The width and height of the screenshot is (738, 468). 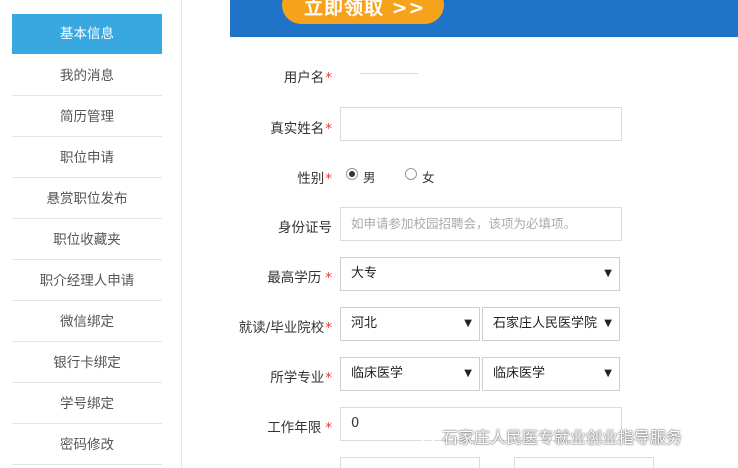 What do you see at coordinates (484, 18) in the screenshot?
I see `promo-banner: 立即领取 >>` at bounding box center [484, 18].